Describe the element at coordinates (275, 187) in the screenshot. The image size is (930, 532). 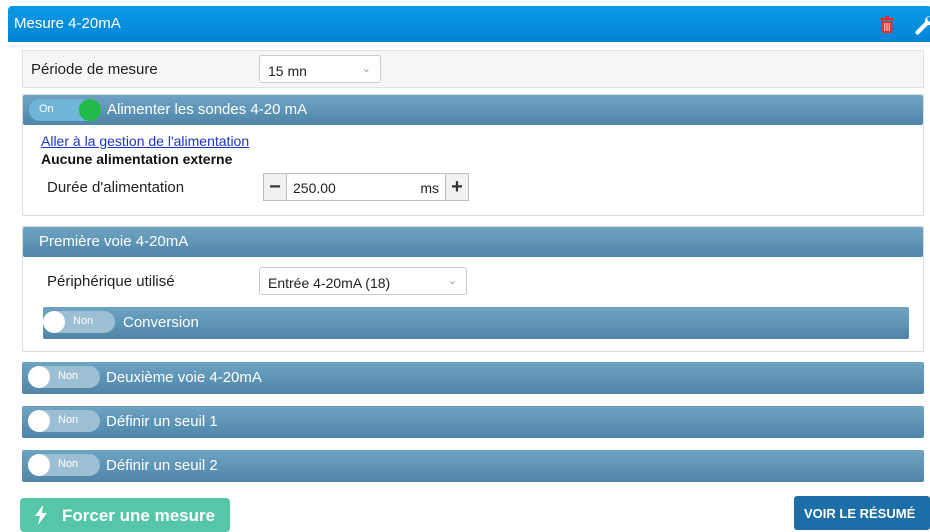
I see `duration-minus-button: −` at that location.